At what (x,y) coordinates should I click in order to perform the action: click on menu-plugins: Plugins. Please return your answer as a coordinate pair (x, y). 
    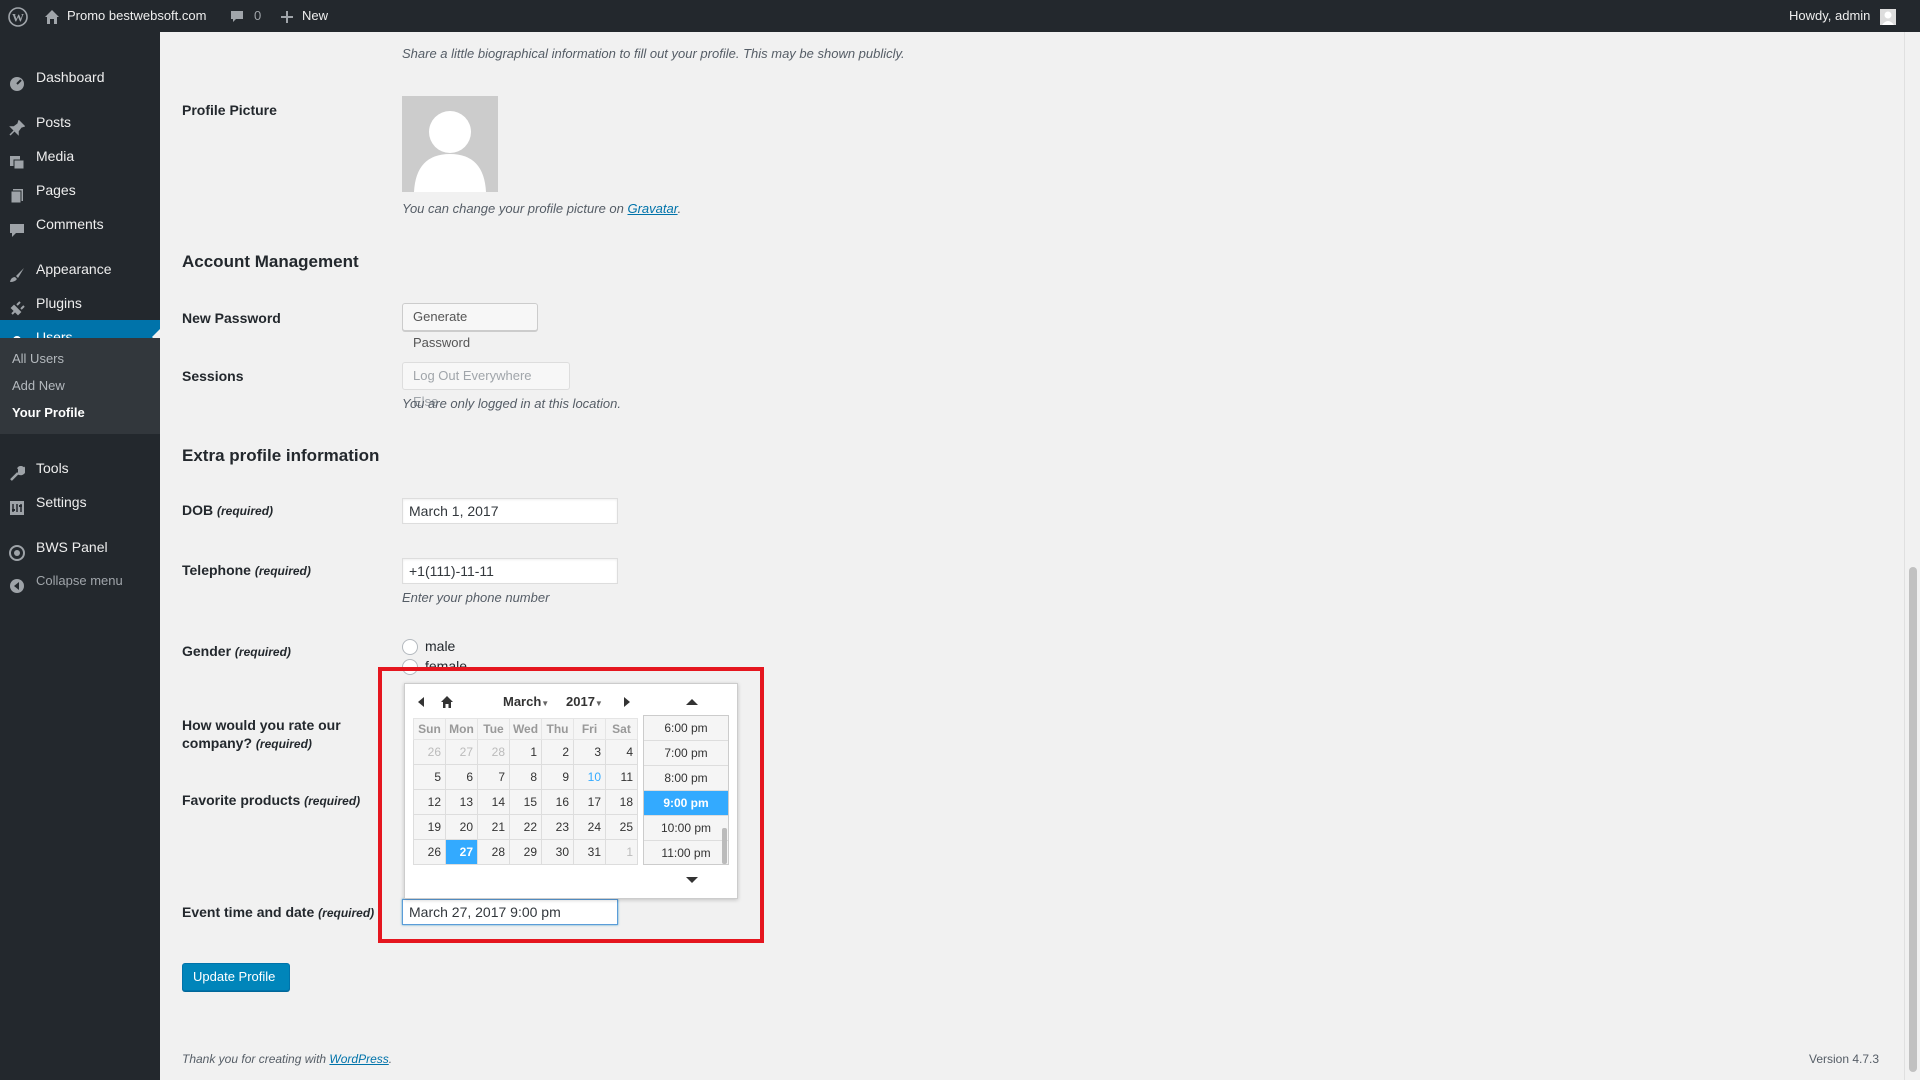
    Looking at the image, I should click on (80, 303).